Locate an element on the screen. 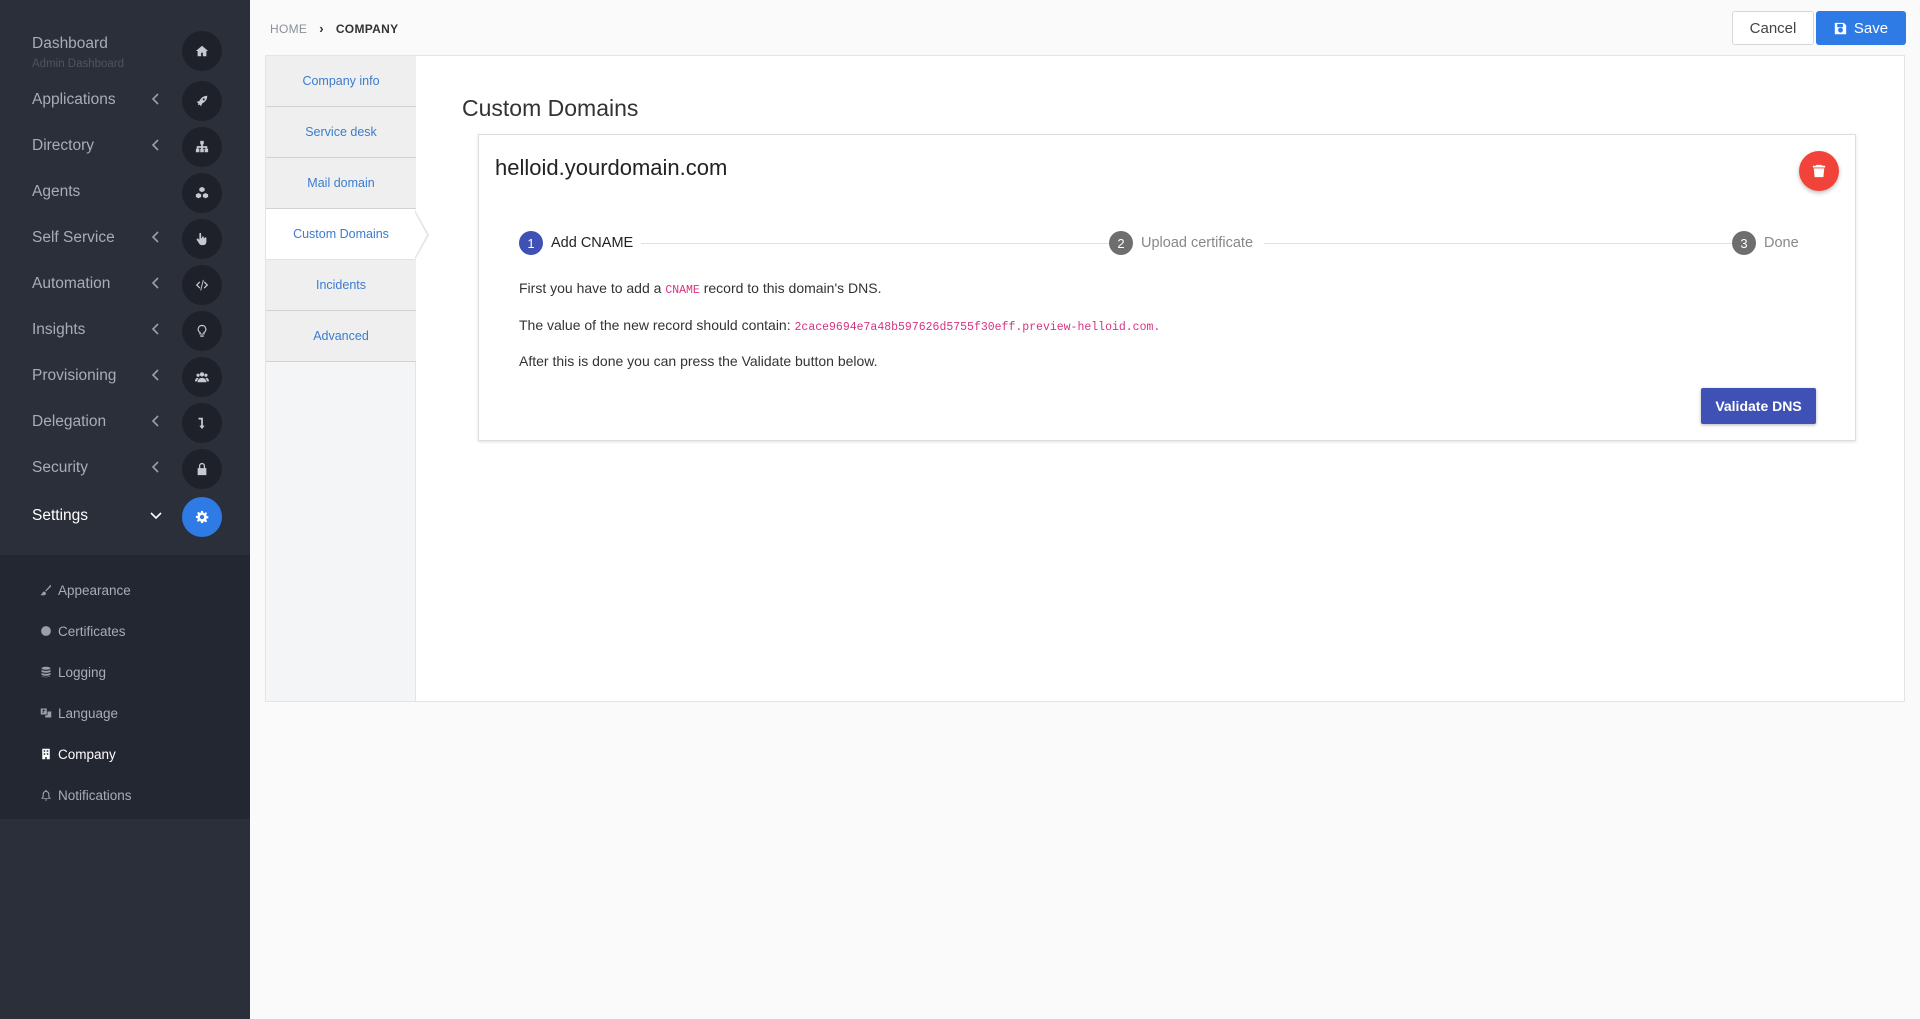 This screenshot has width=1920, height=1019. sidebar-item-agents: Agents is located at coordinates (125, 193).